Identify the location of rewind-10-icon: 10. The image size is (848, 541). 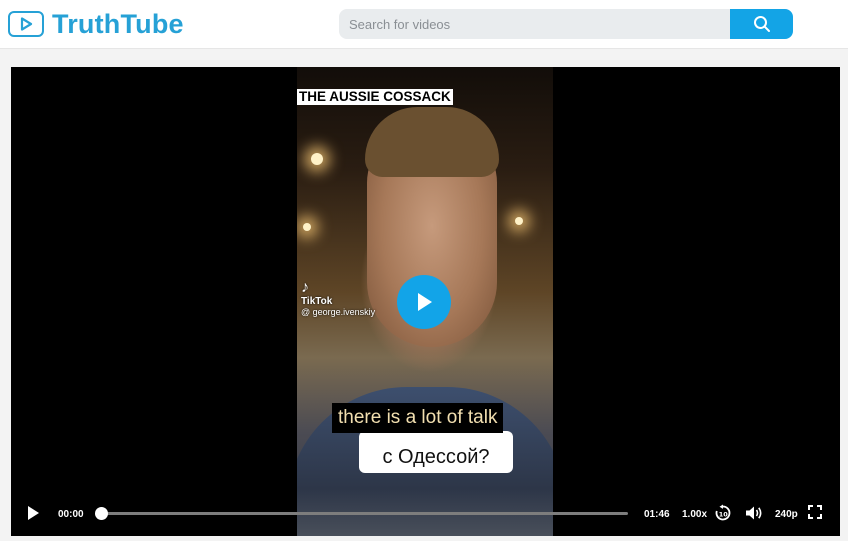
(723, 512).